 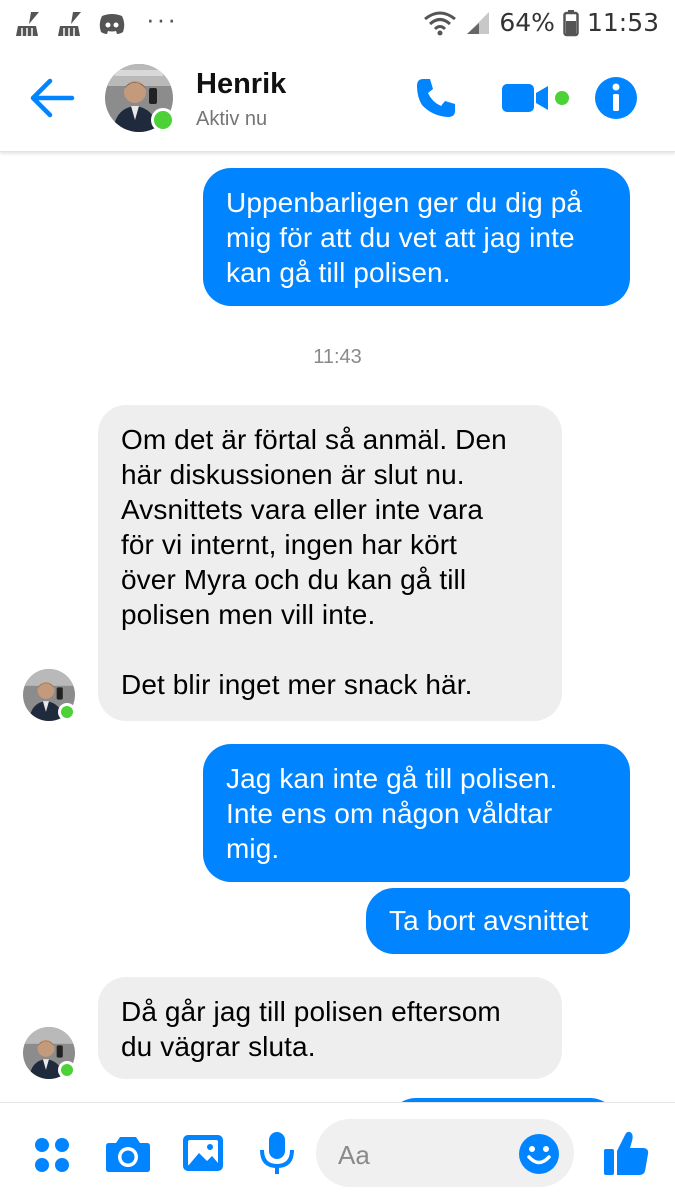 I want to click on message-text: Jag kan inte gå till polisen., so click(x=392, y=778).